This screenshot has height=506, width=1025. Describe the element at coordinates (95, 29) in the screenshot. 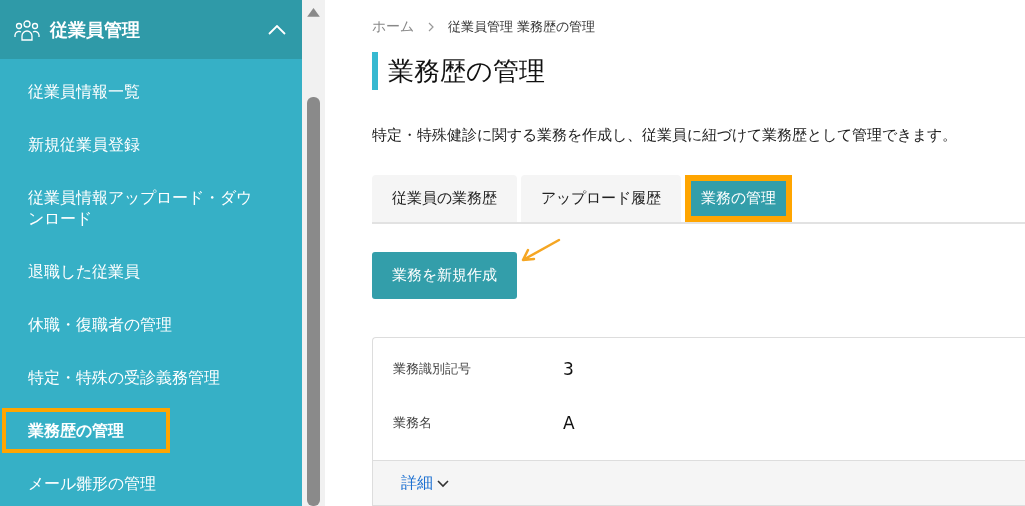

I see `section-title: 従業員管理` at that location.